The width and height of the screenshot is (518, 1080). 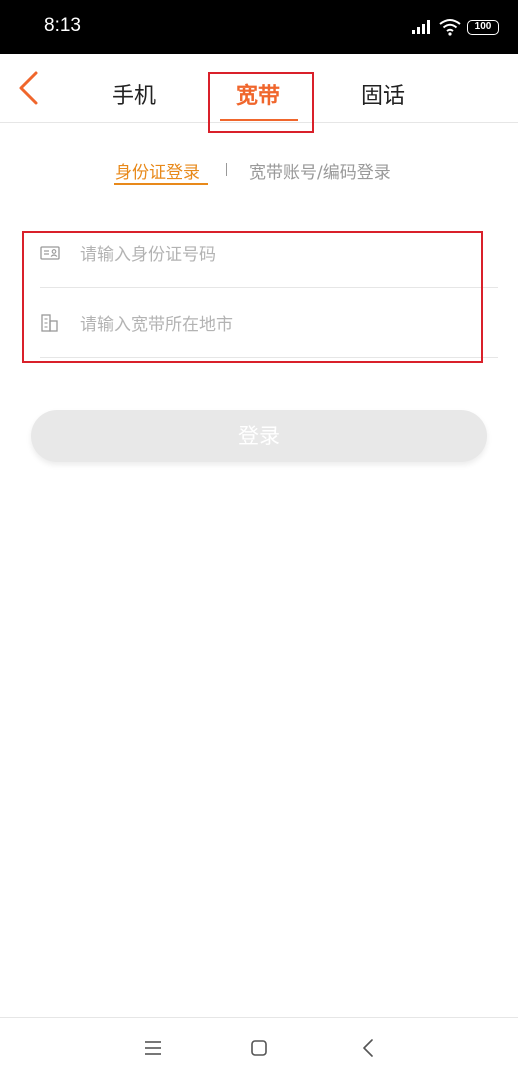 I want to click on status-bar: 8:13 100, so click(x=259, y=27).